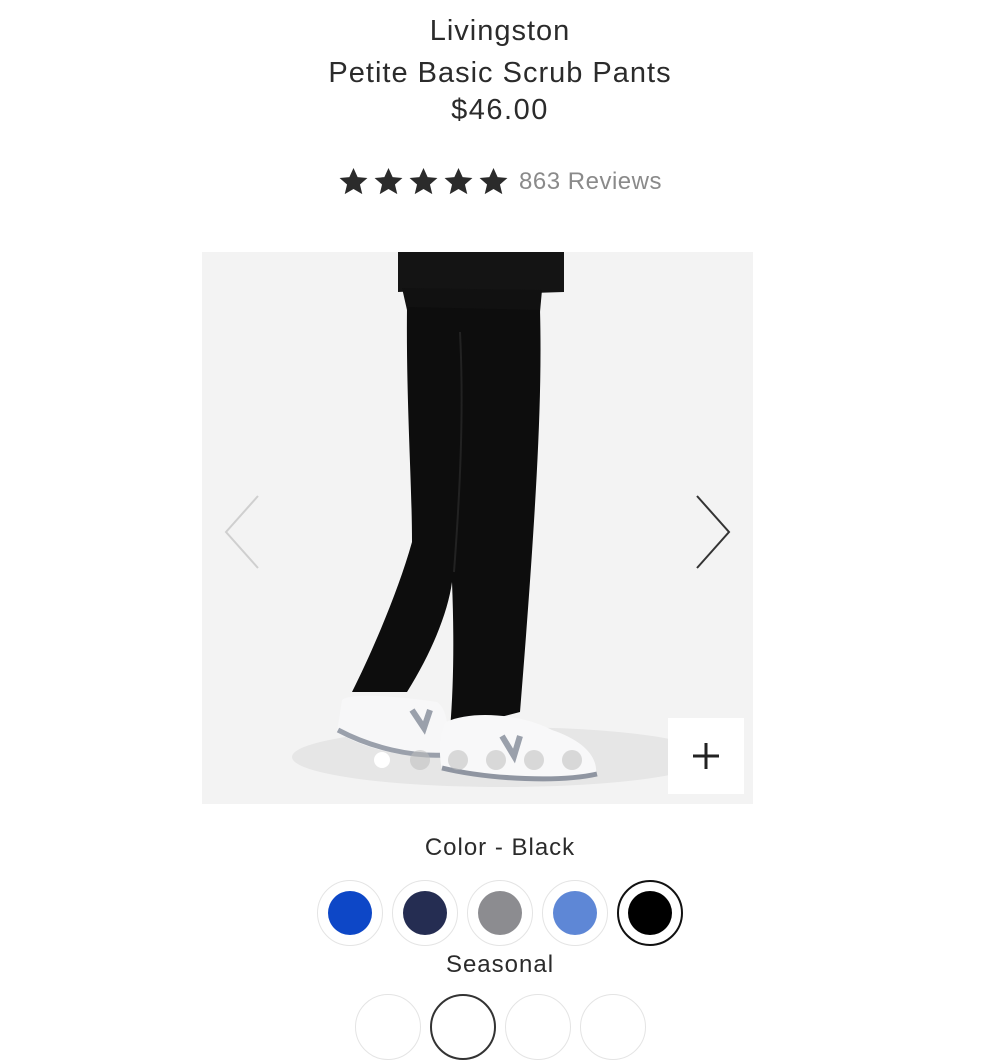 The height and width of the screenshot is (1060, 1000). I want to click on product-price: $46.00, so click(500, 110).